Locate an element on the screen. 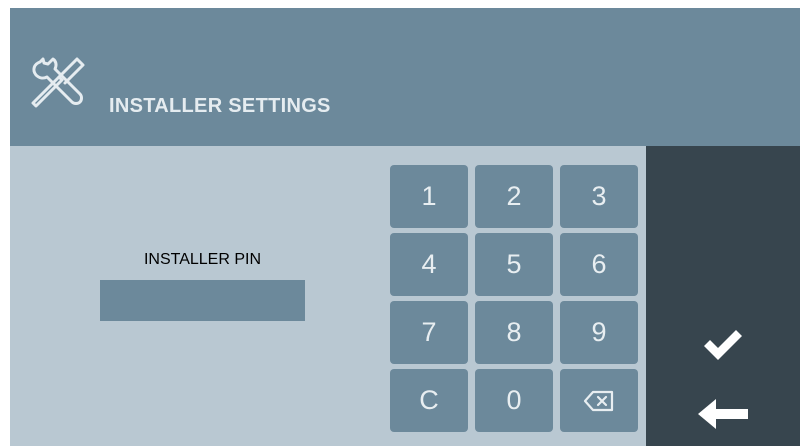  confirm-button is located at coordinates (723, 347).